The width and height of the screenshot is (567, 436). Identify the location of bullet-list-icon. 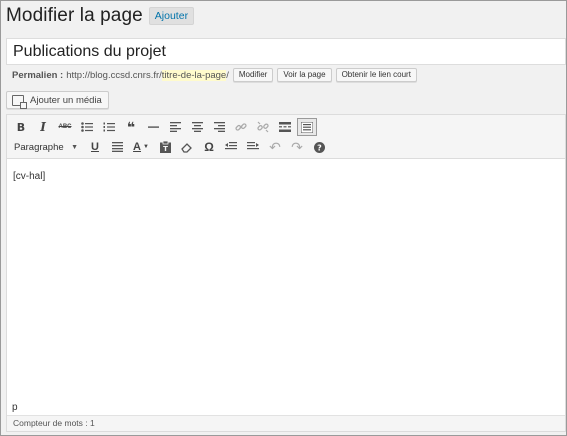
(87, 127).